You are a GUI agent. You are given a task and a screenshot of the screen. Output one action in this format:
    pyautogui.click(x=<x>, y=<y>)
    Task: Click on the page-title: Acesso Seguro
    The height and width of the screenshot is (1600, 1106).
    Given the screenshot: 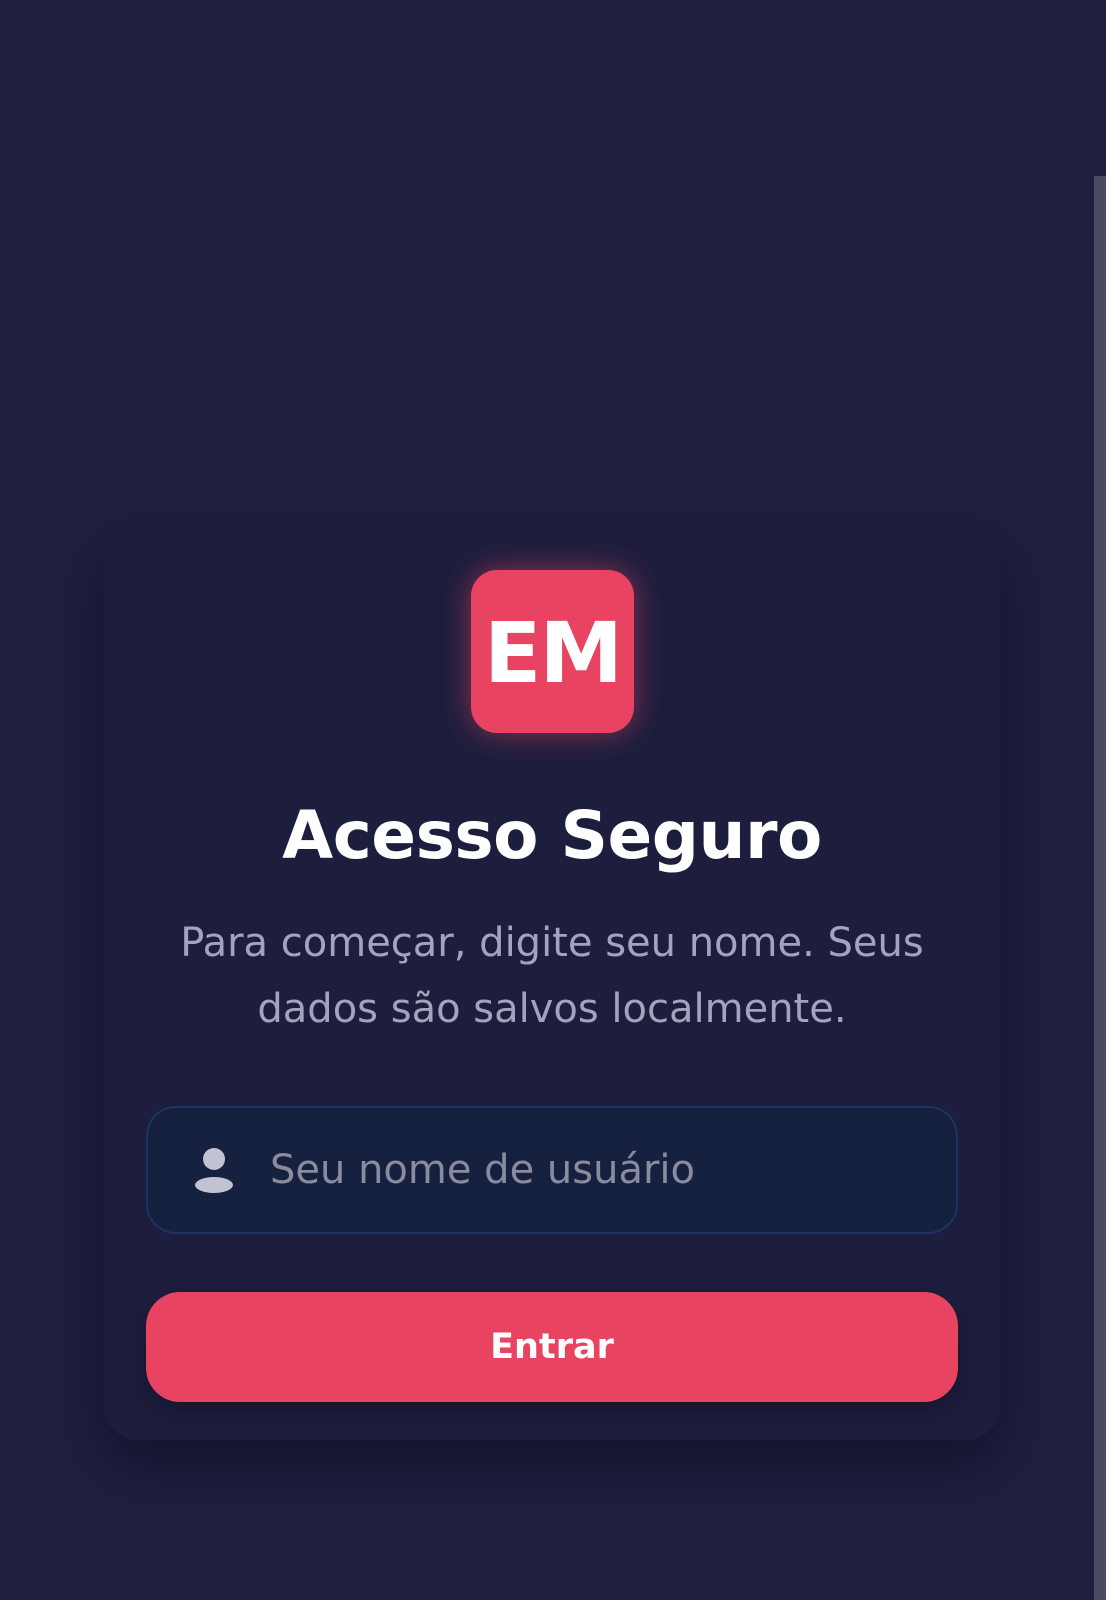 What is the action you would take?
    pyautogui.click(x=552, y=835)
    